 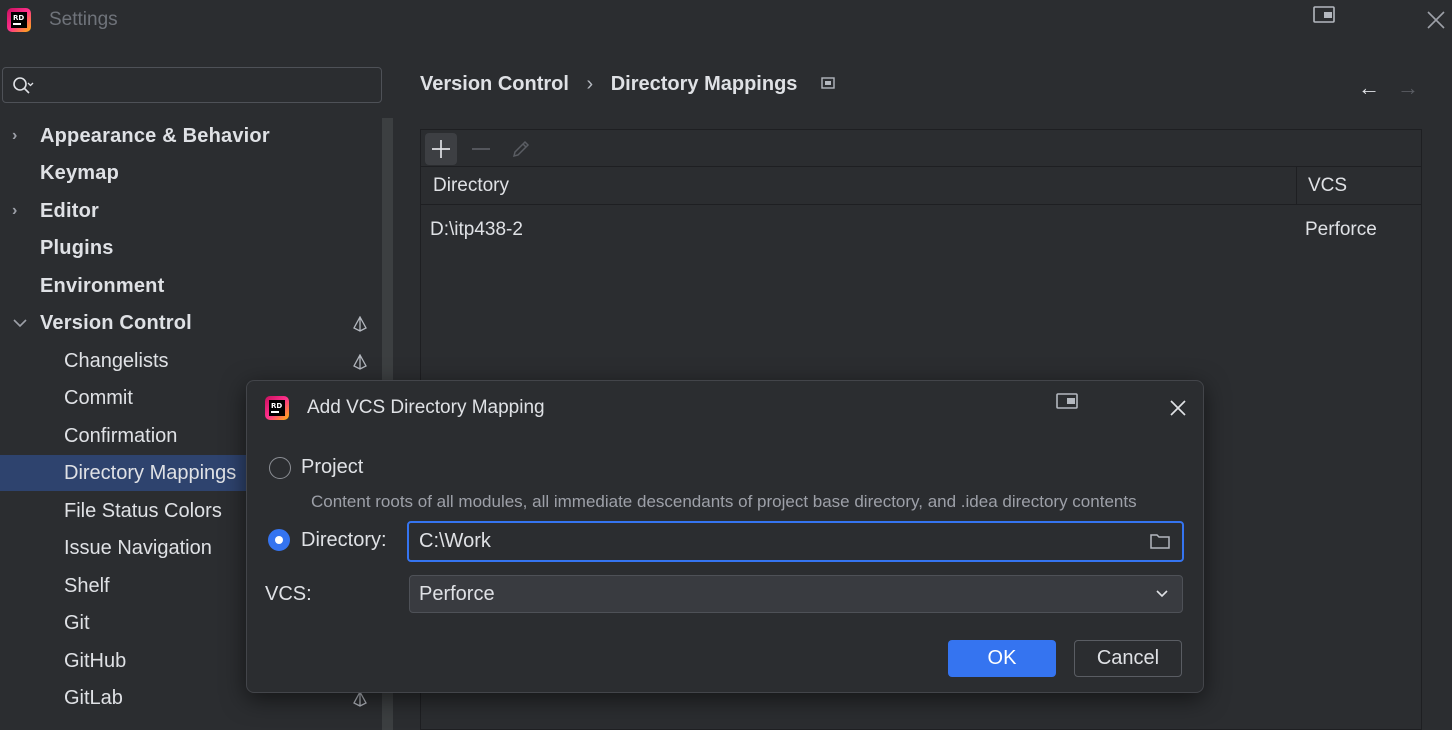 I want to click on vcs-label: VCS:, so click(x=288, y=594).